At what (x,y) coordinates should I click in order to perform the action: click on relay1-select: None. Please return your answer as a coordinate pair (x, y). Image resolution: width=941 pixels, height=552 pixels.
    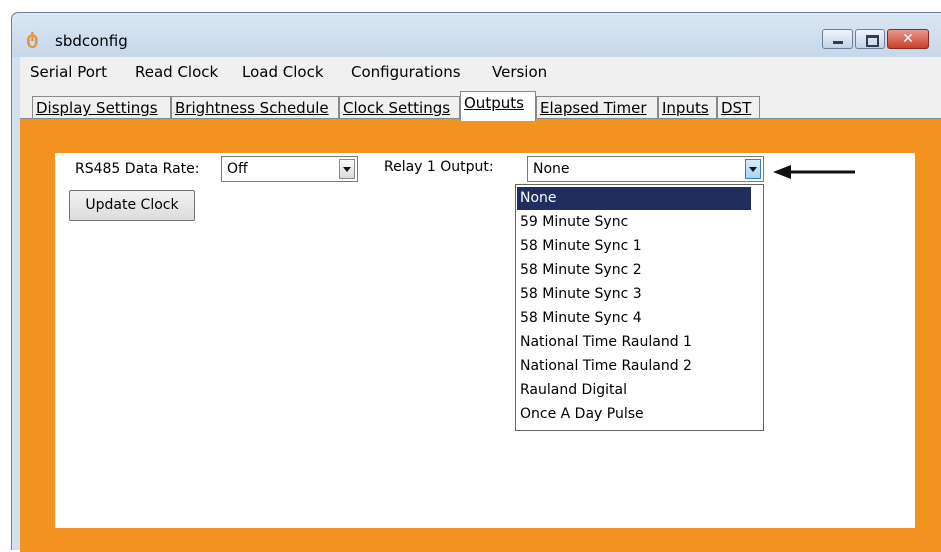
    Looking at the image, I should click on (645, 169).